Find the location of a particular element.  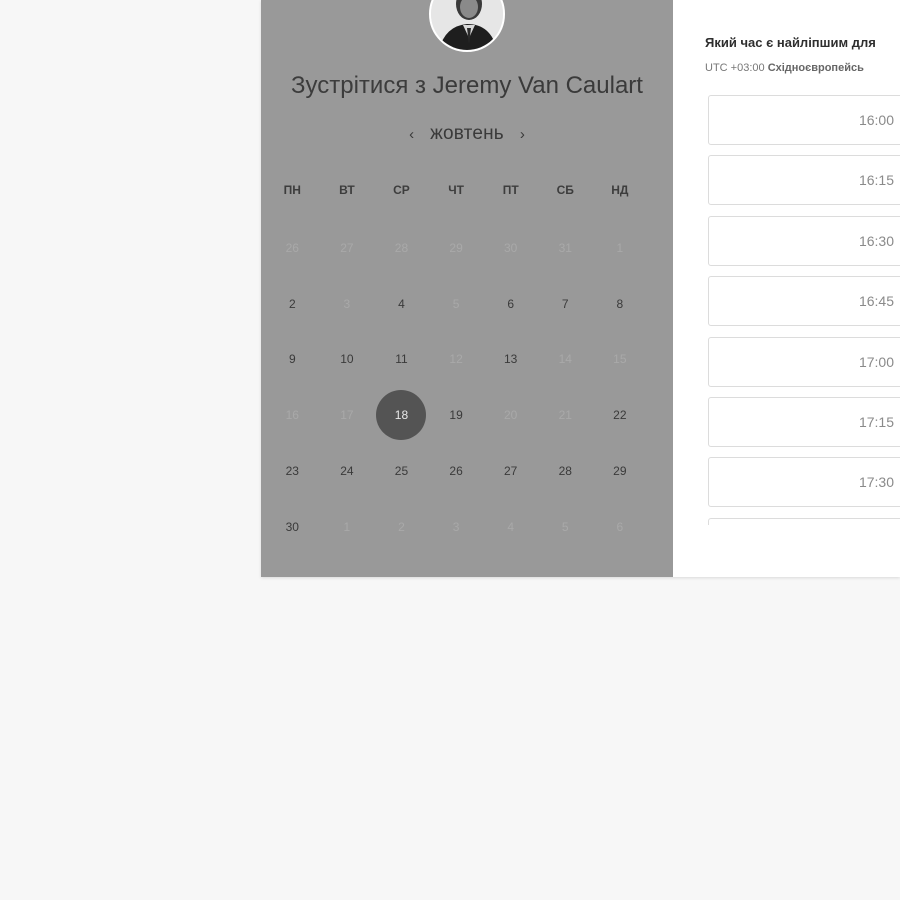

calendar-day: 2 is located at coordinates (292, 304).